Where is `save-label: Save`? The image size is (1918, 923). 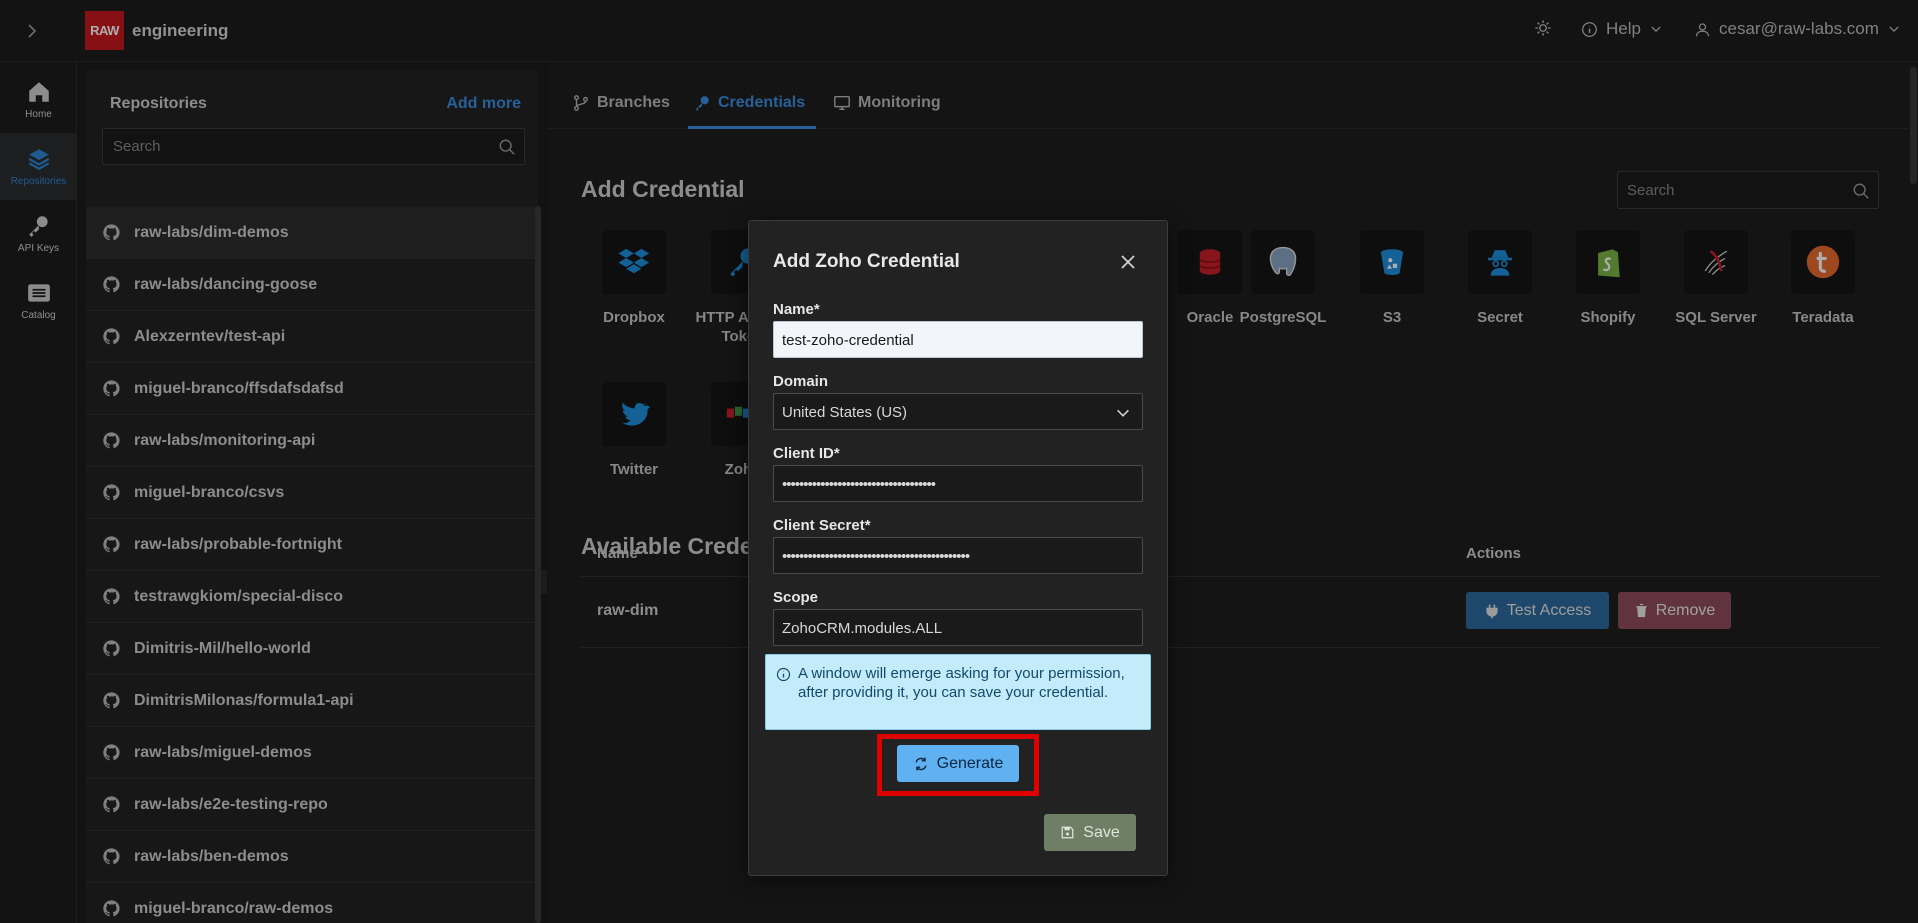 save-label: Save is located at coordinates (1101, 832).